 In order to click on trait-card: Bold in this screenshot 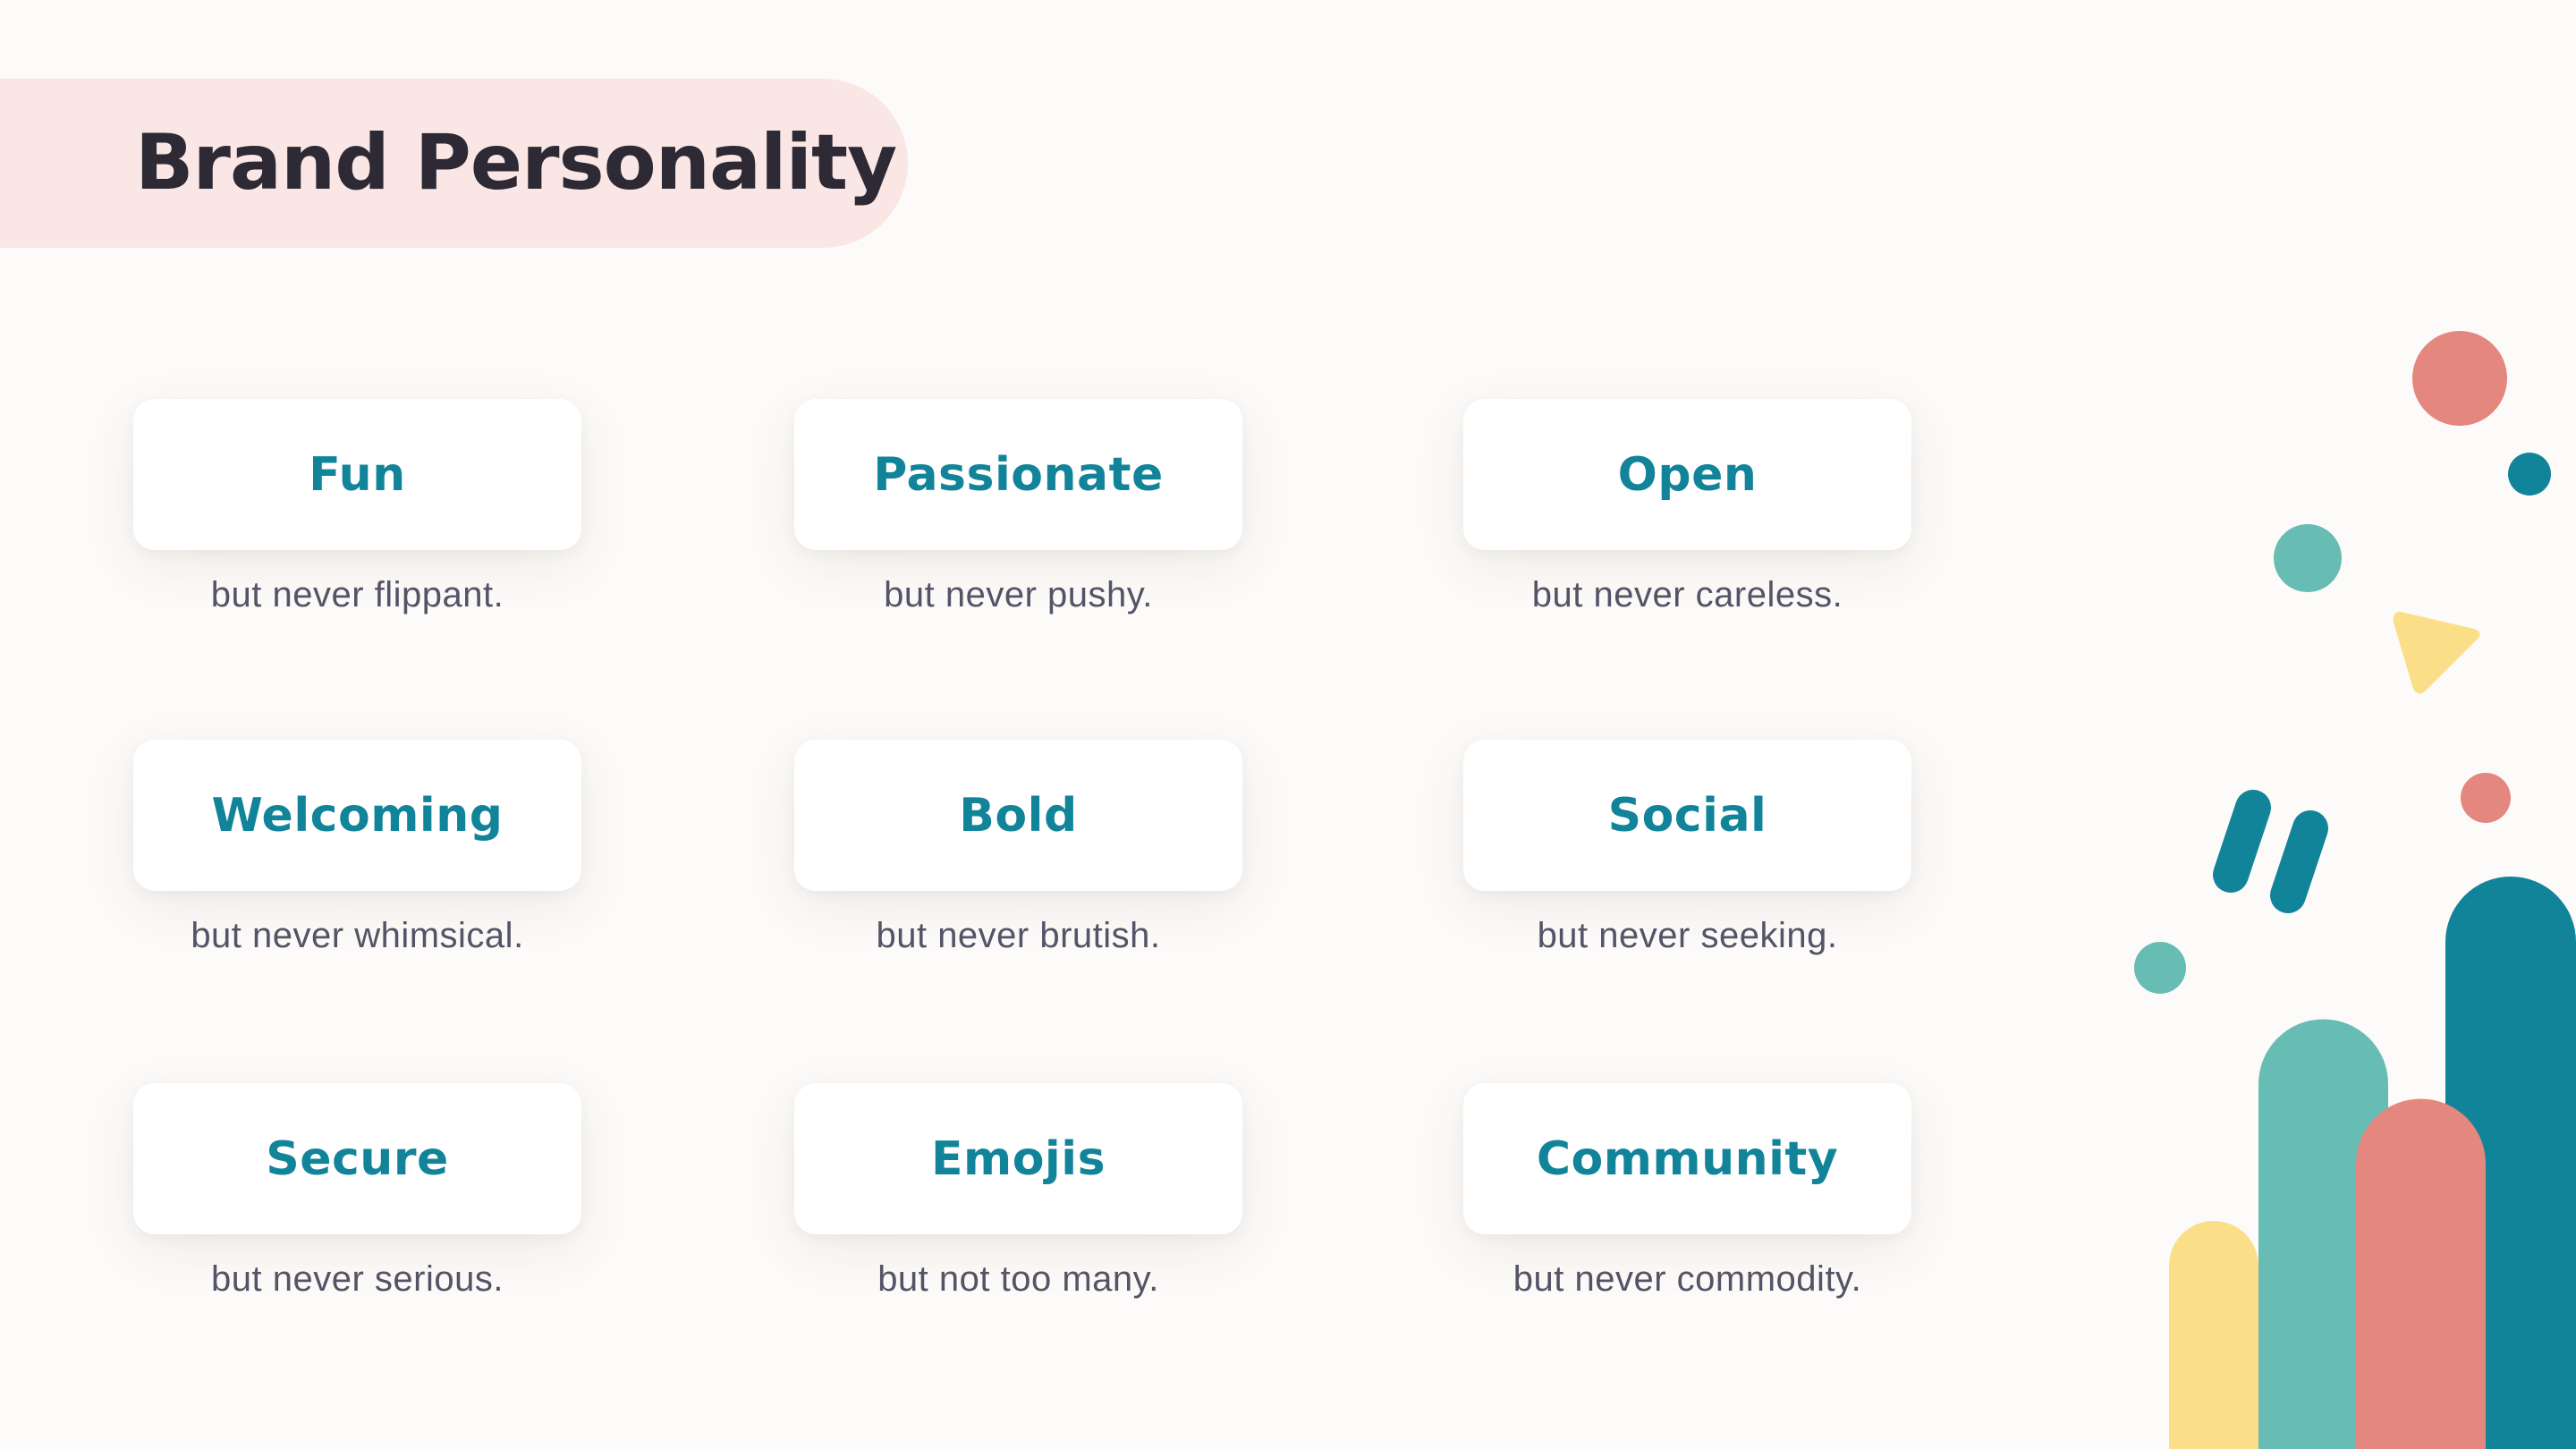, I will do `click(1018, 815)`.